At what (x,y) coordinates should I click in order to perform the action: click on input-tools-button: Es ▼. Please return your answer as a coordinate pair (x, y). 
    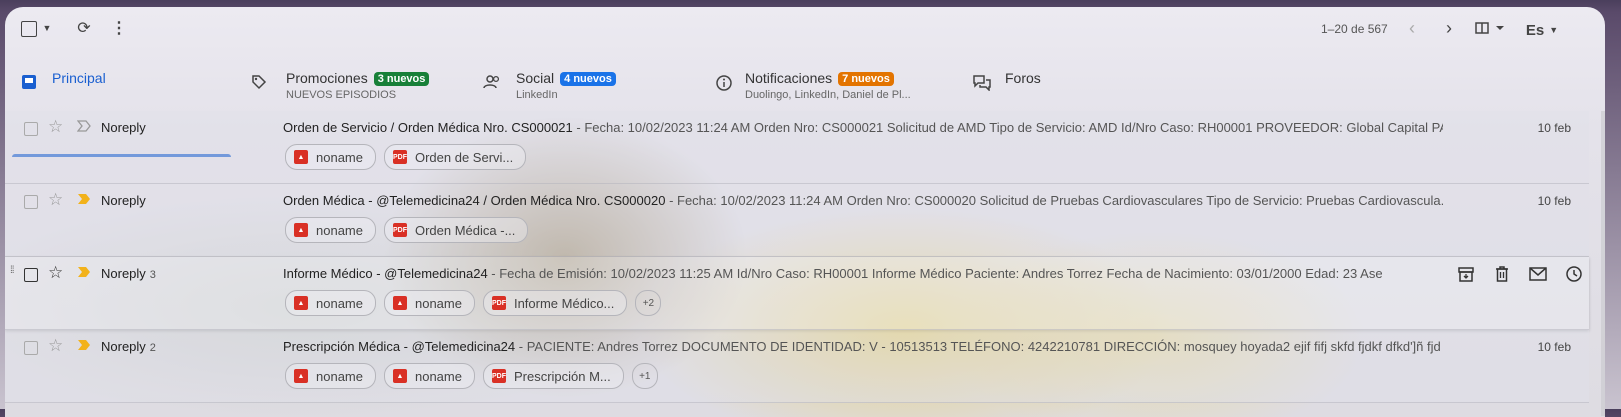
    Looking at the image, I should click on (1542, 30).